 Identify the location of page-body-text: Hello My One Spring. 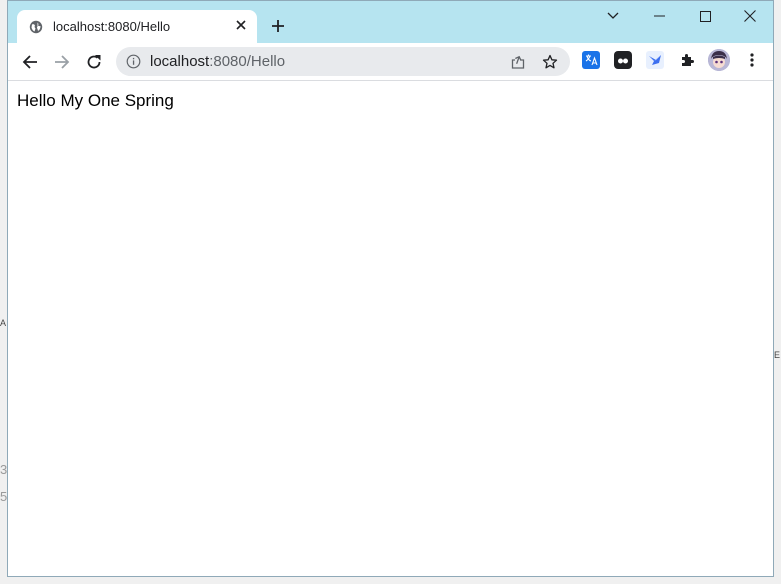
(95, 100).